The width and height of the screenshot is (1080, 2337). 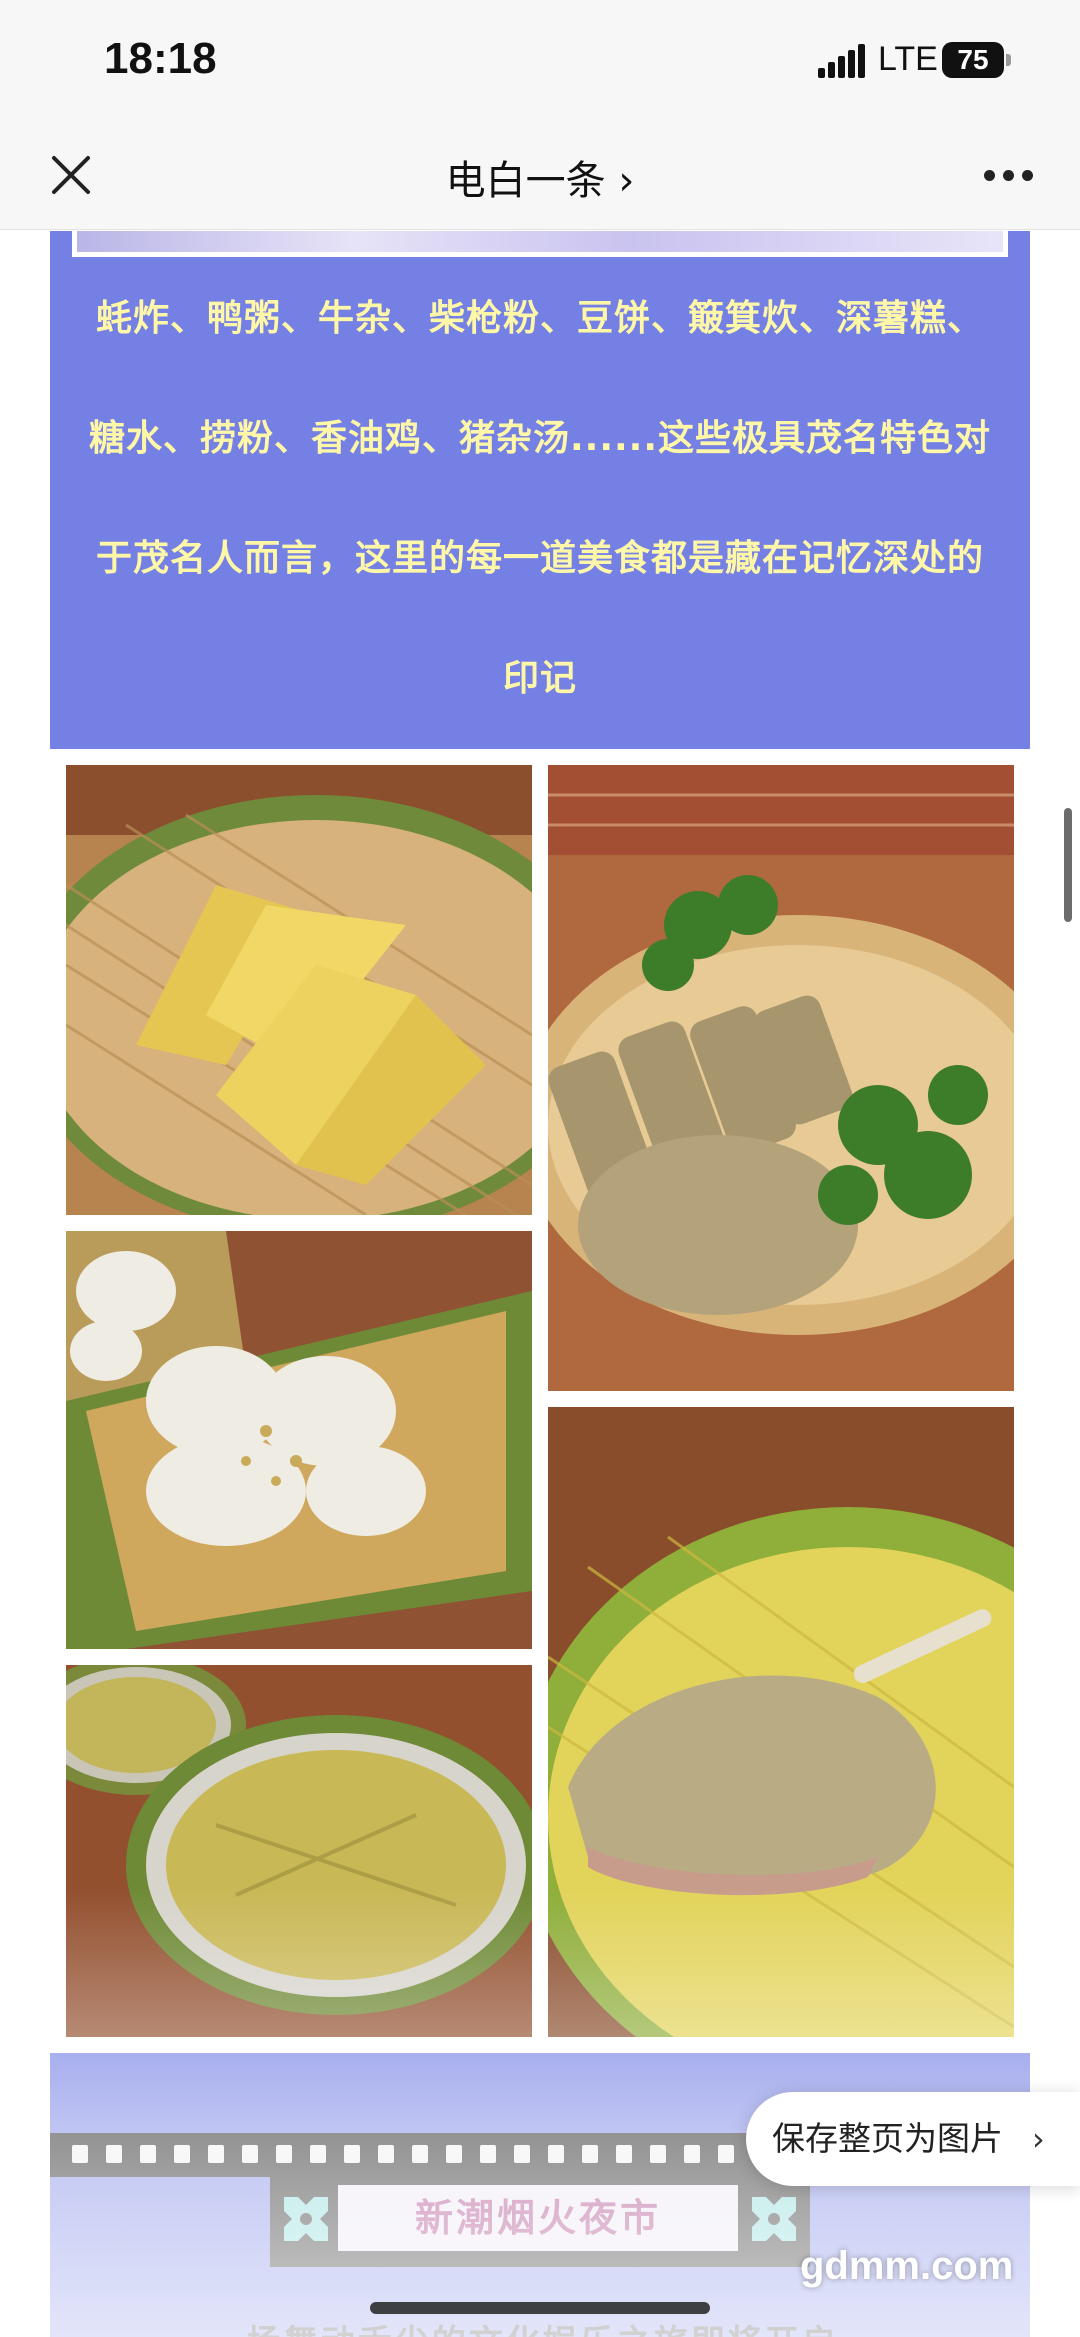 What do you see at coordinates (160, 58) in the screenshot?
I see `status-time: 18:18` at bounding box center [160, 58].